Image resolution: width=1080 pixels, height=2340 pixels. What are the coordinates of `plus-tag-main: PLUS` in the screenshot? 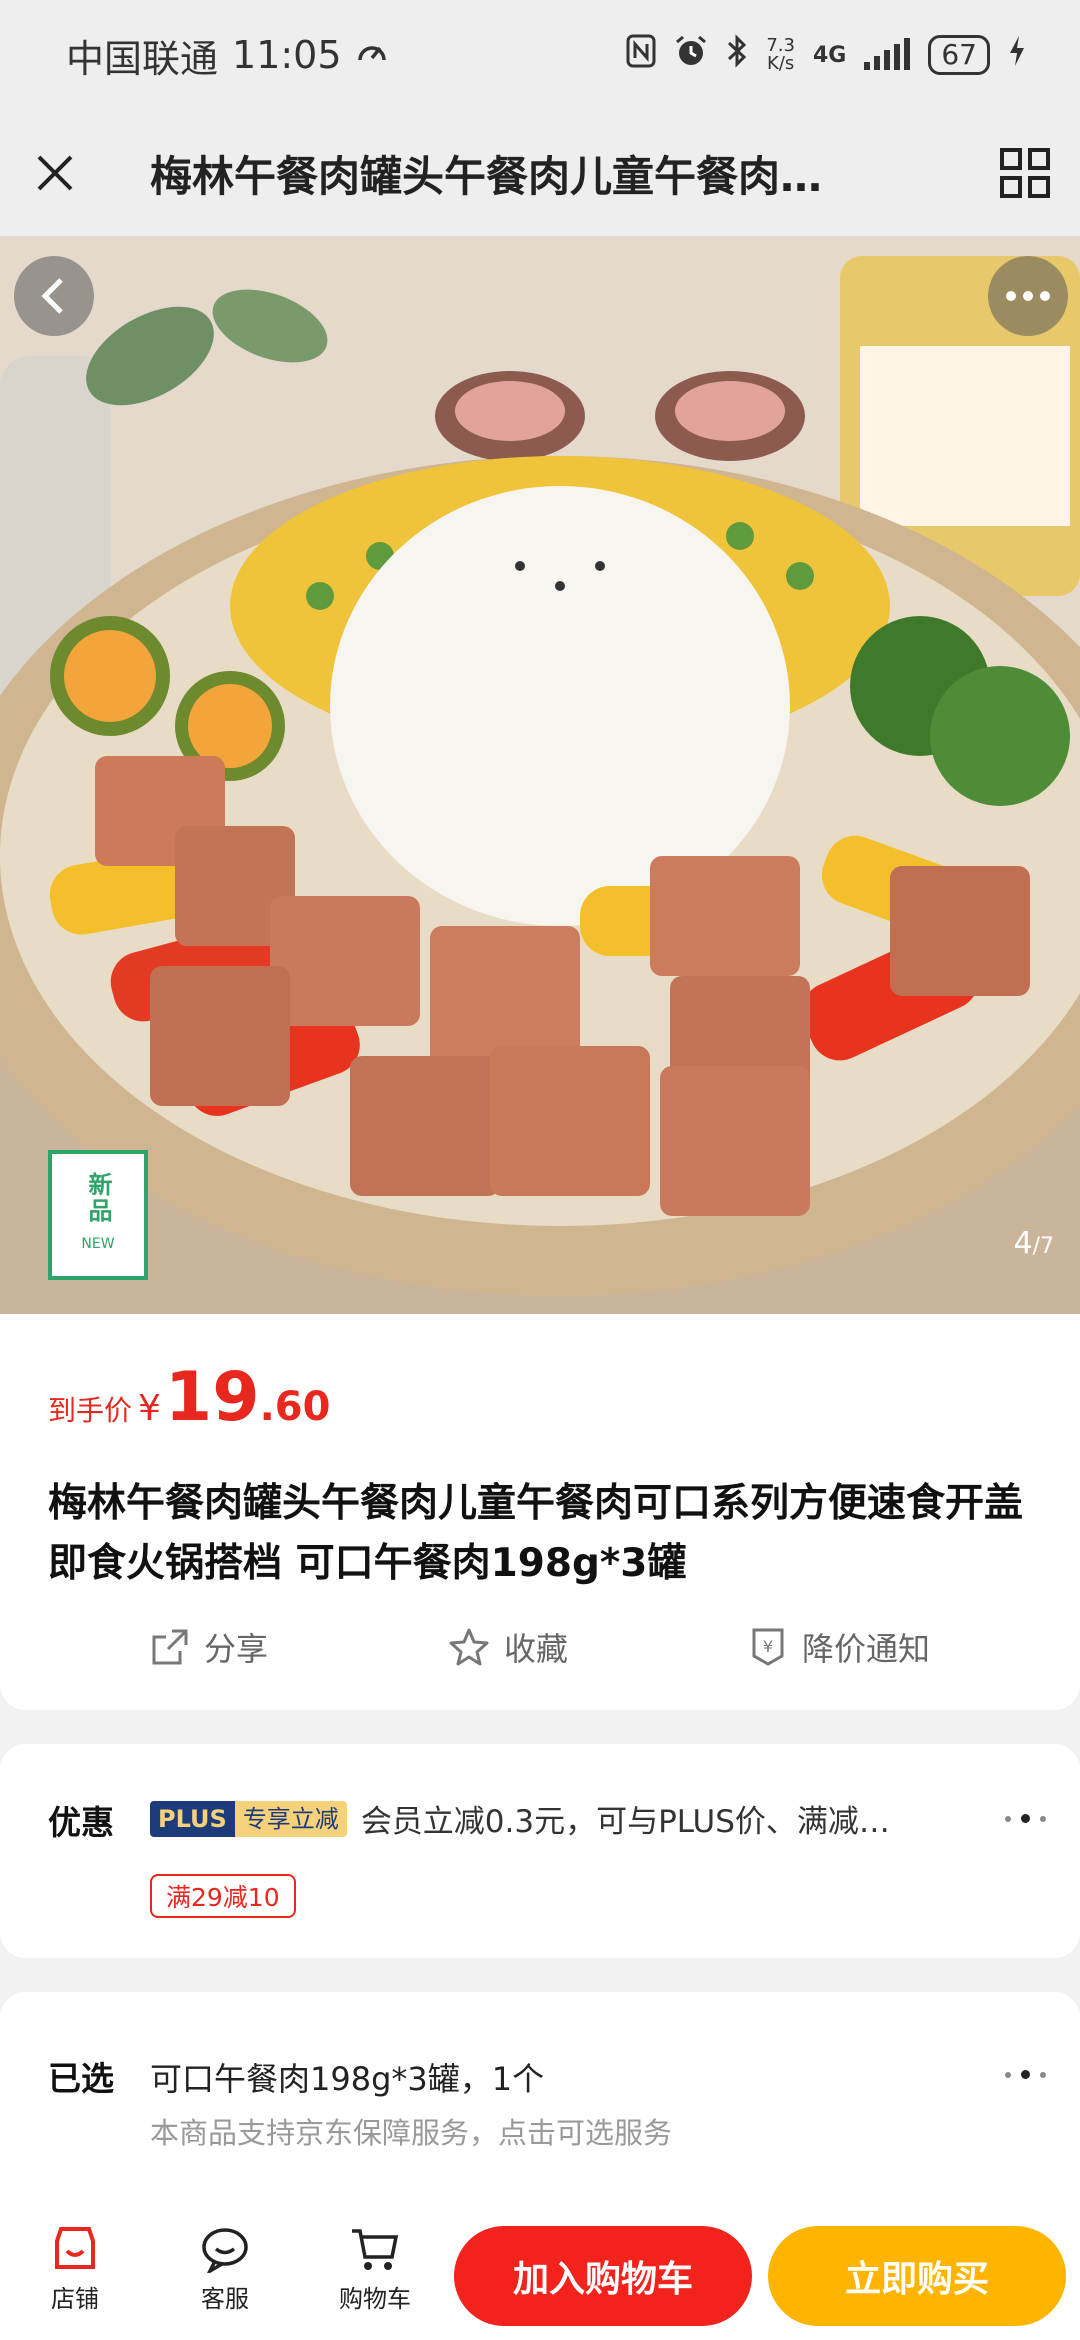 It's located at (192, 1818).